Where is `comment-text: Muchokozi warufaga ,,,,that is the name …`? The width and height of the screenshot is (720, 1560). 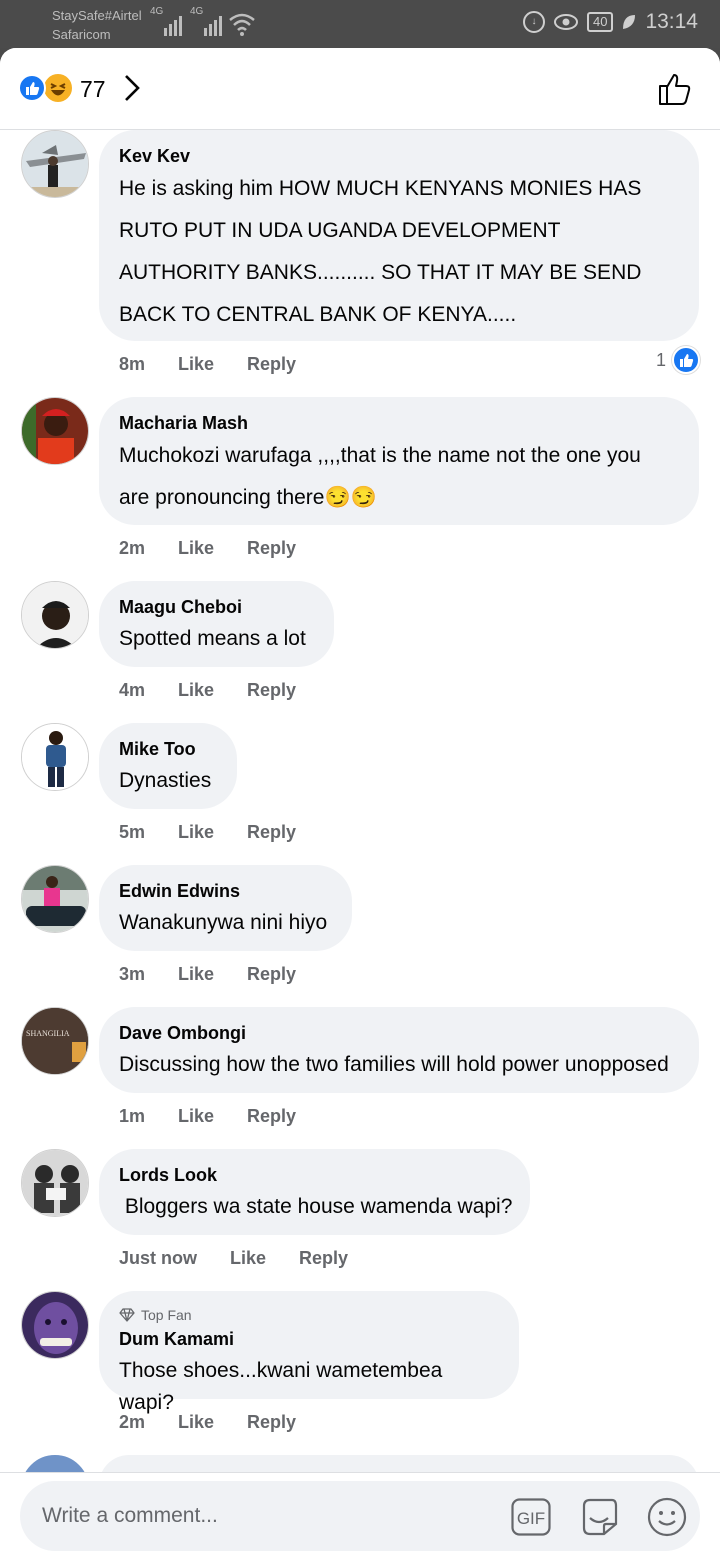 comment-text: Muchokozi warufaga ,,,,that is the name … is located at coordinates (380, 476).